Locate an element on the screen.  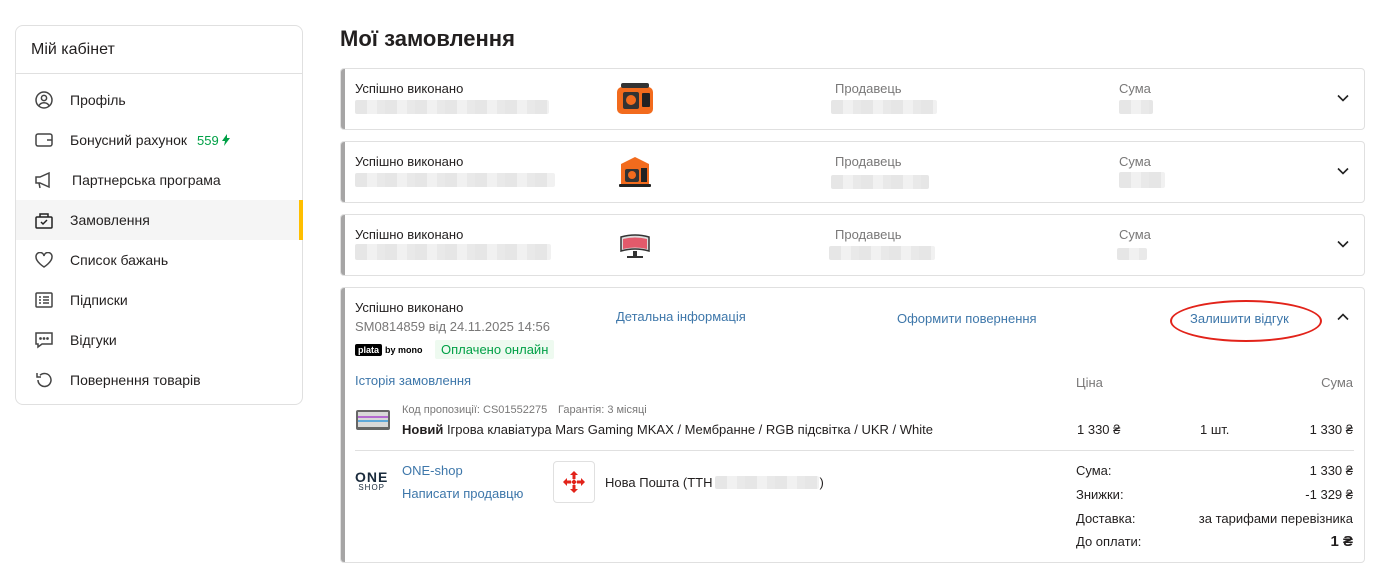
sidebar-item-wishlist: Список бажань is located at coordinates (159, 260).